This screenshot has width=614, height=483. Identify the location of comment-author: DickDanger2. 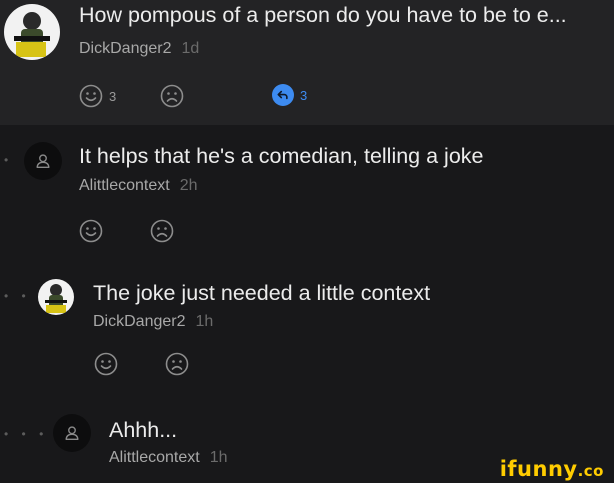
(139, 321).